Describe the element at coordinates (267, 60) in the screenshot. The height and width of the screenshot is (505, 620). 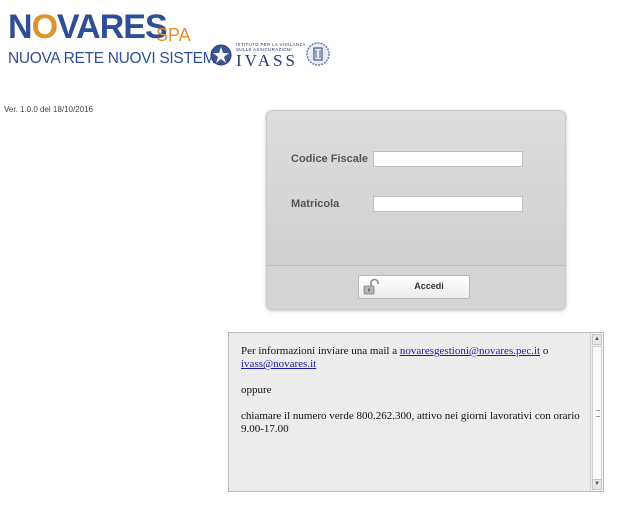
I see `ivass-name: IVASS` at that location.